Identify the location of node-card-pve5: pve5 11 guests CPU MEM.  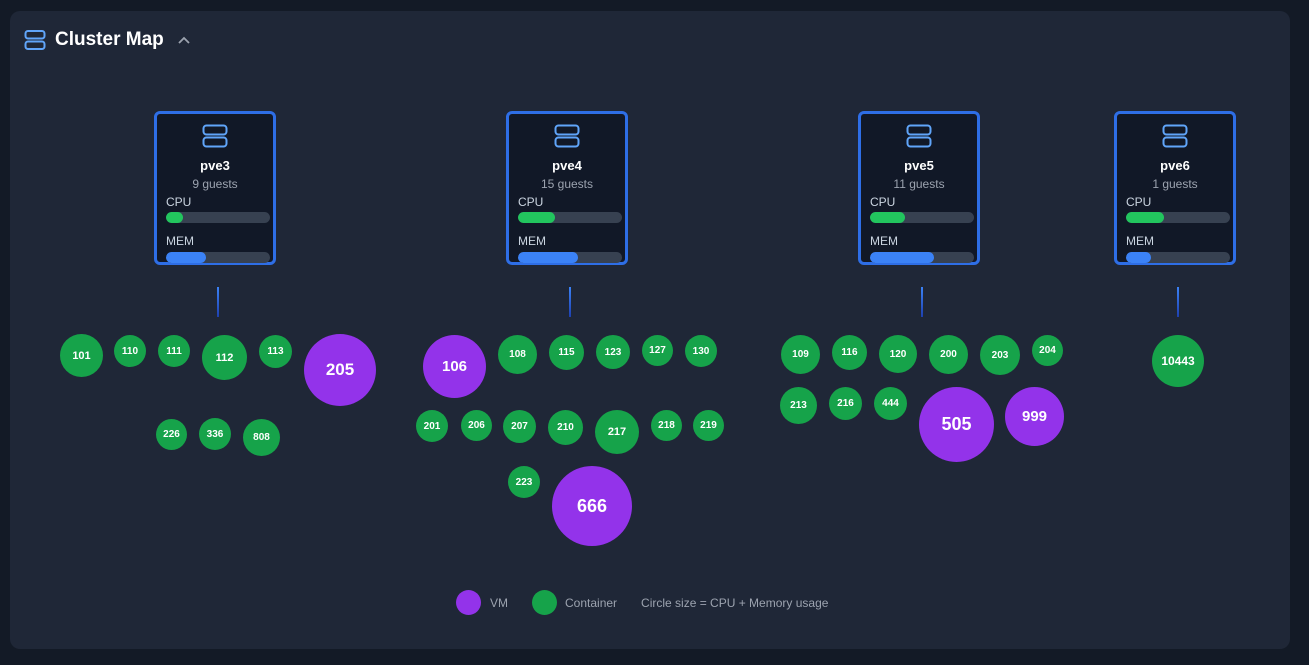
(919, 188).